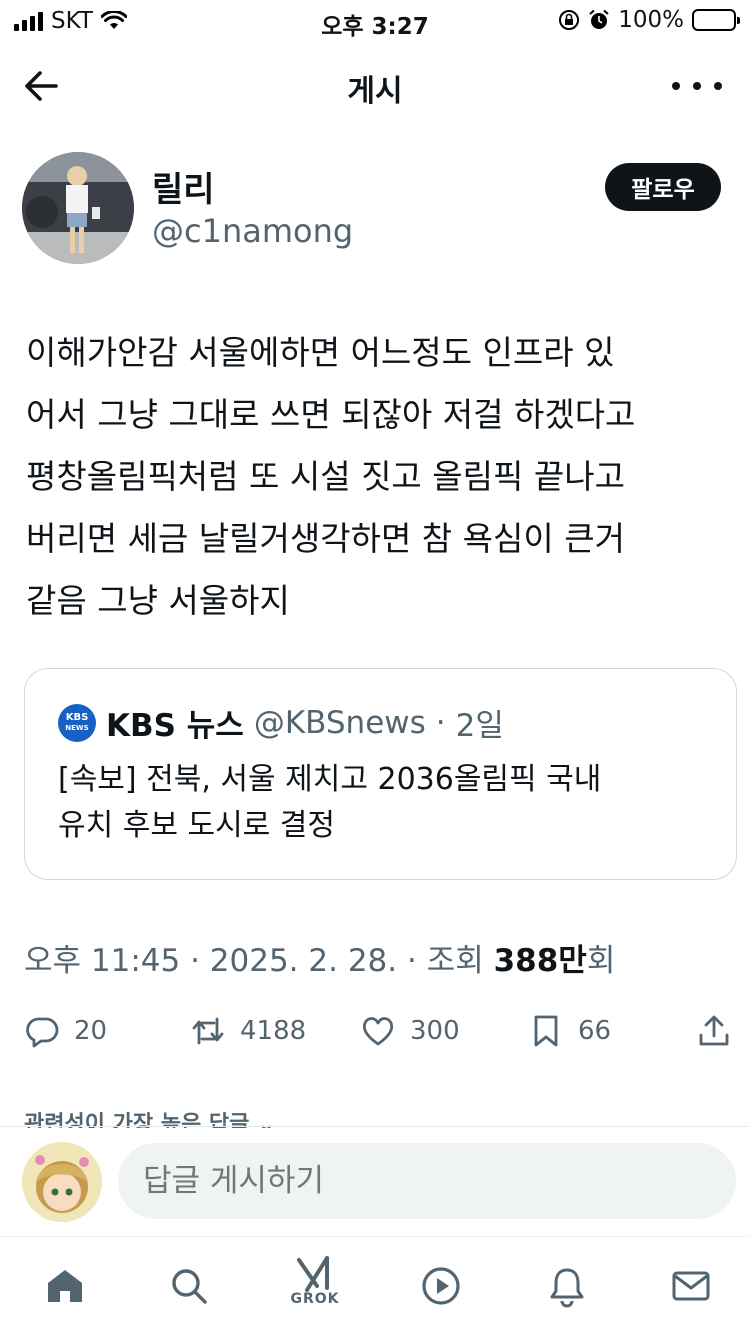 This screenshot has height=1334, width=750. I want to click on nav-search, so click(189, 1286).